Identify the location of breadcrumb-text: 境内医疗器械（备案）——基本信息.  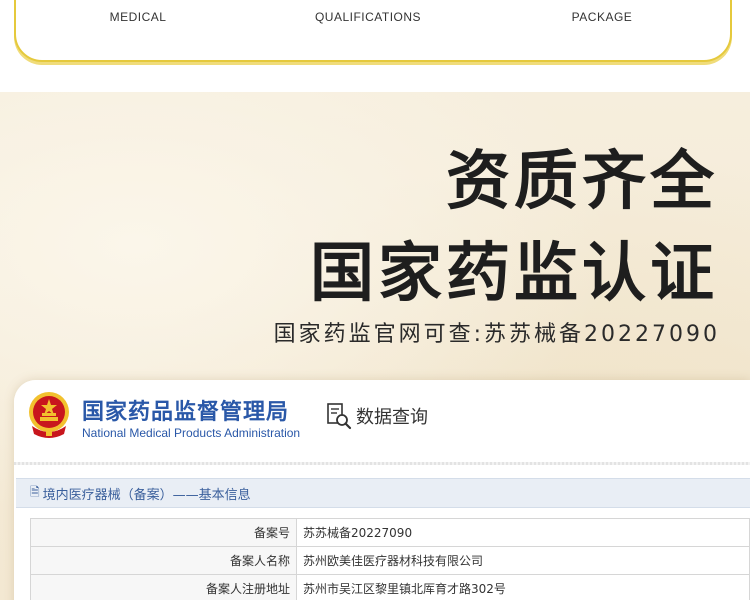
(146, 495).